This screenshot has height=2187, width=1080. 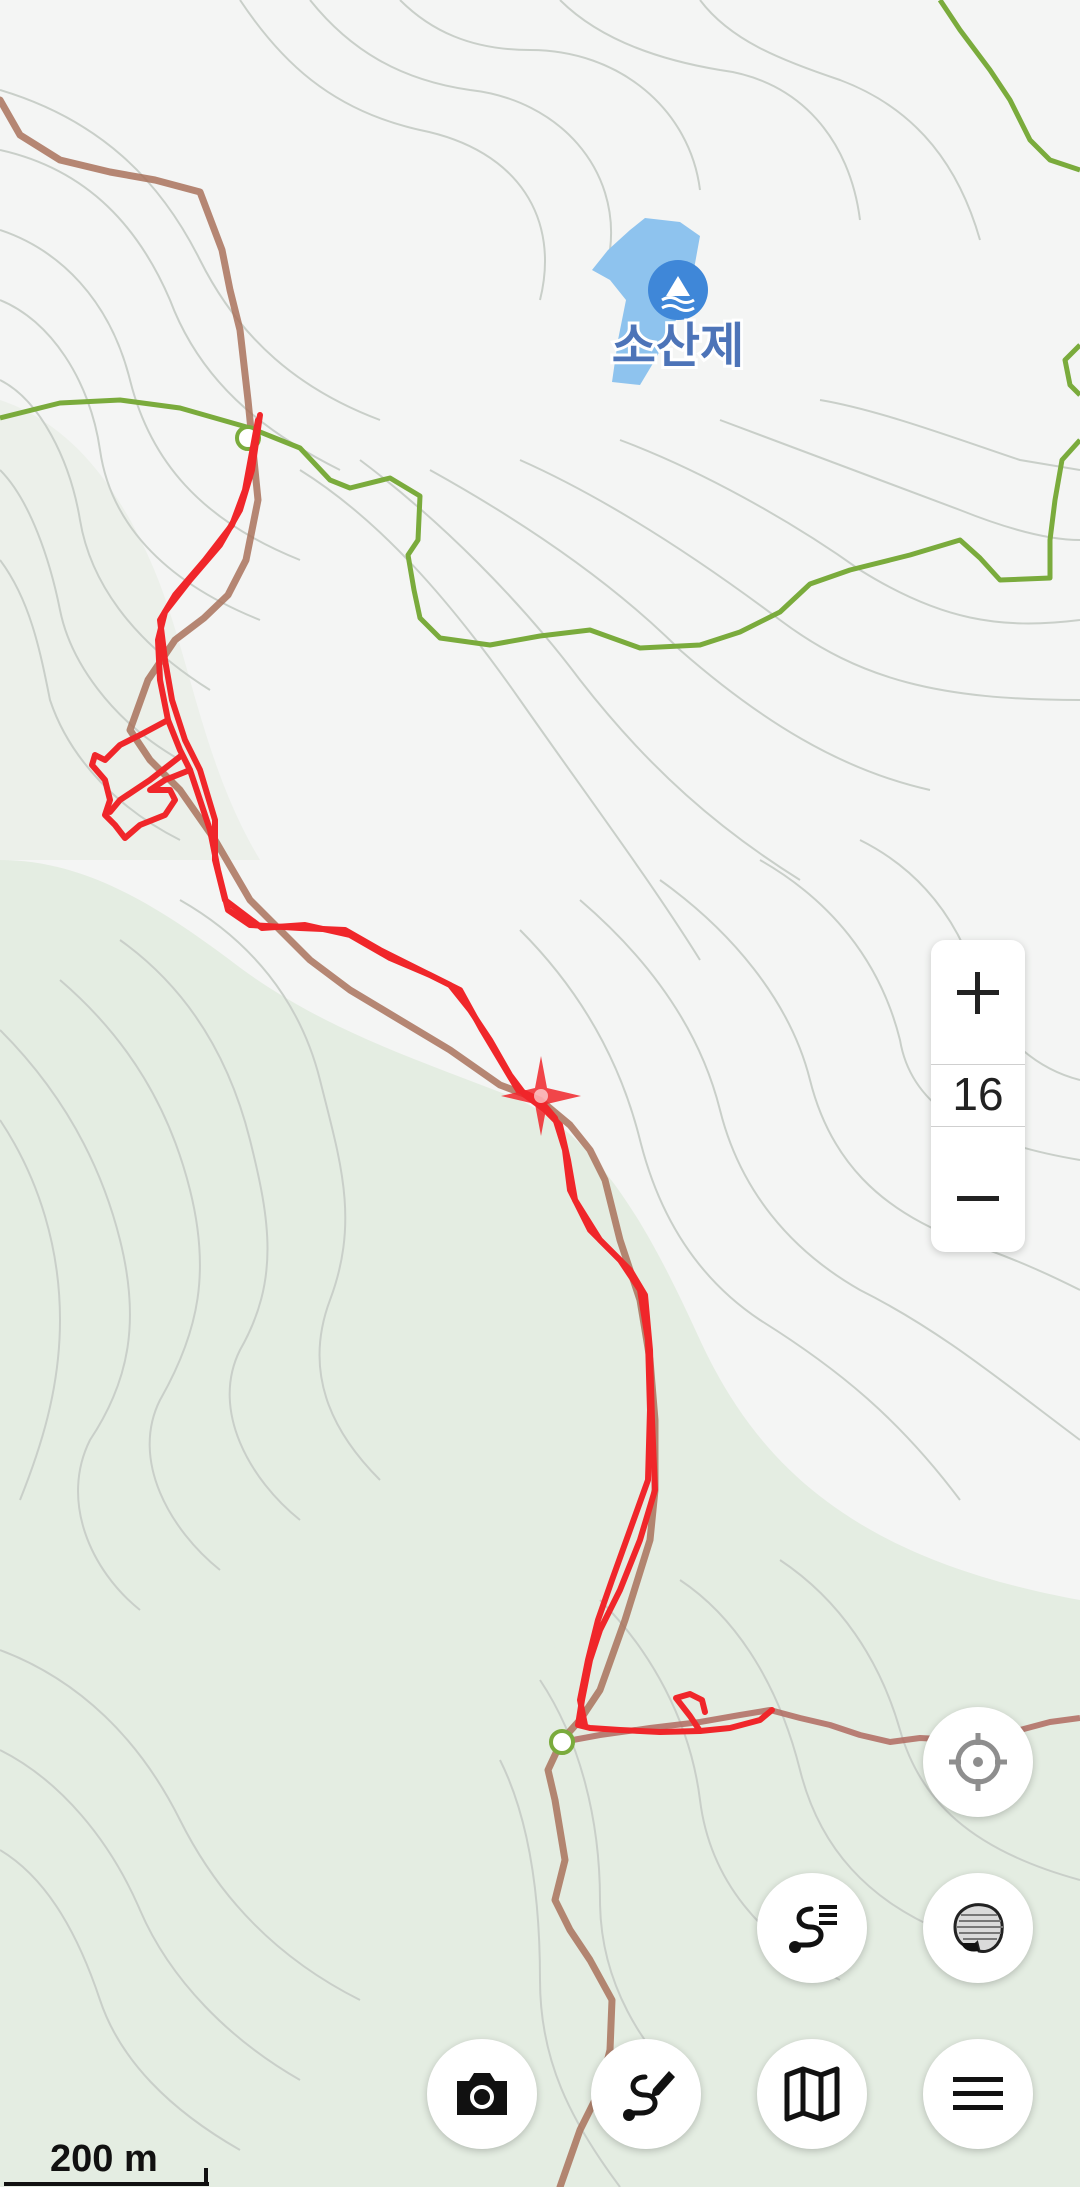 I want to click on scale-tick, so click(x=206, y=2177).